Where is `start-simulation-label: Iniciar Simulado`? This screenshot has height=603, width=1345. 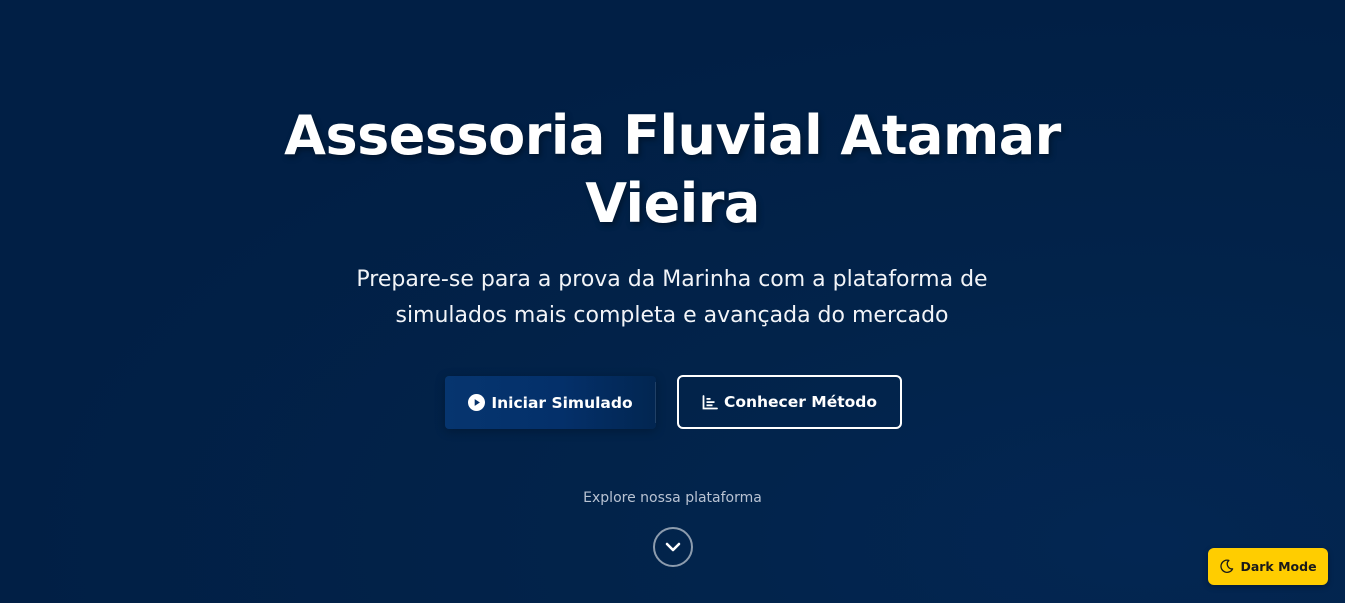
start-simulation-label: Iniciar Simulado is located at coordinates (562, 402).